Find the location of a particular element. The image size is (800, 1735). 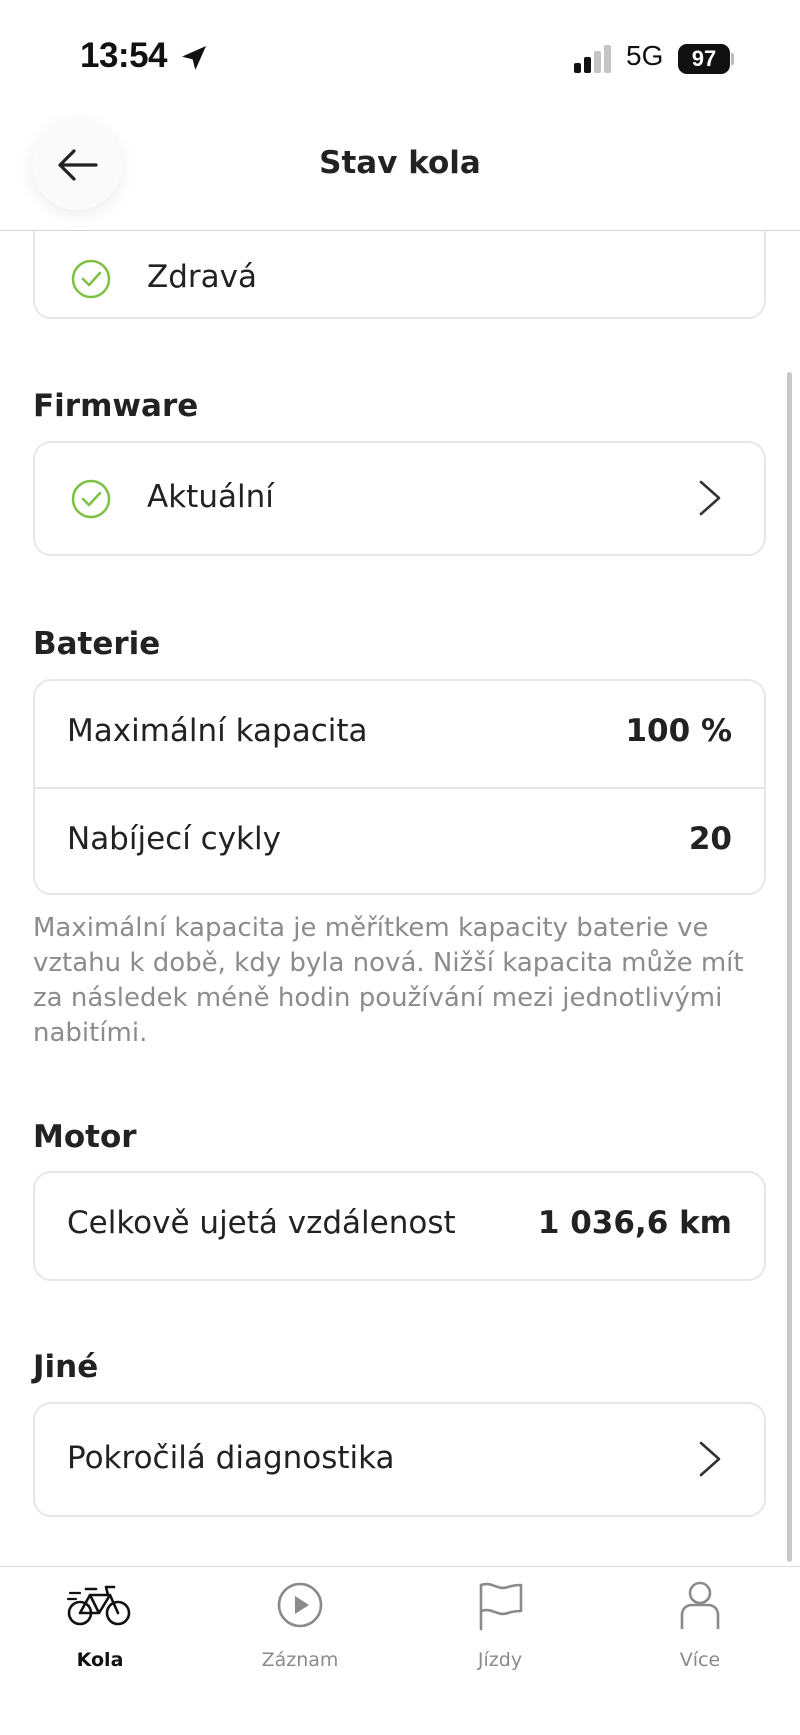

motor-section-title: Motor is located at coordinates (85, 1137).